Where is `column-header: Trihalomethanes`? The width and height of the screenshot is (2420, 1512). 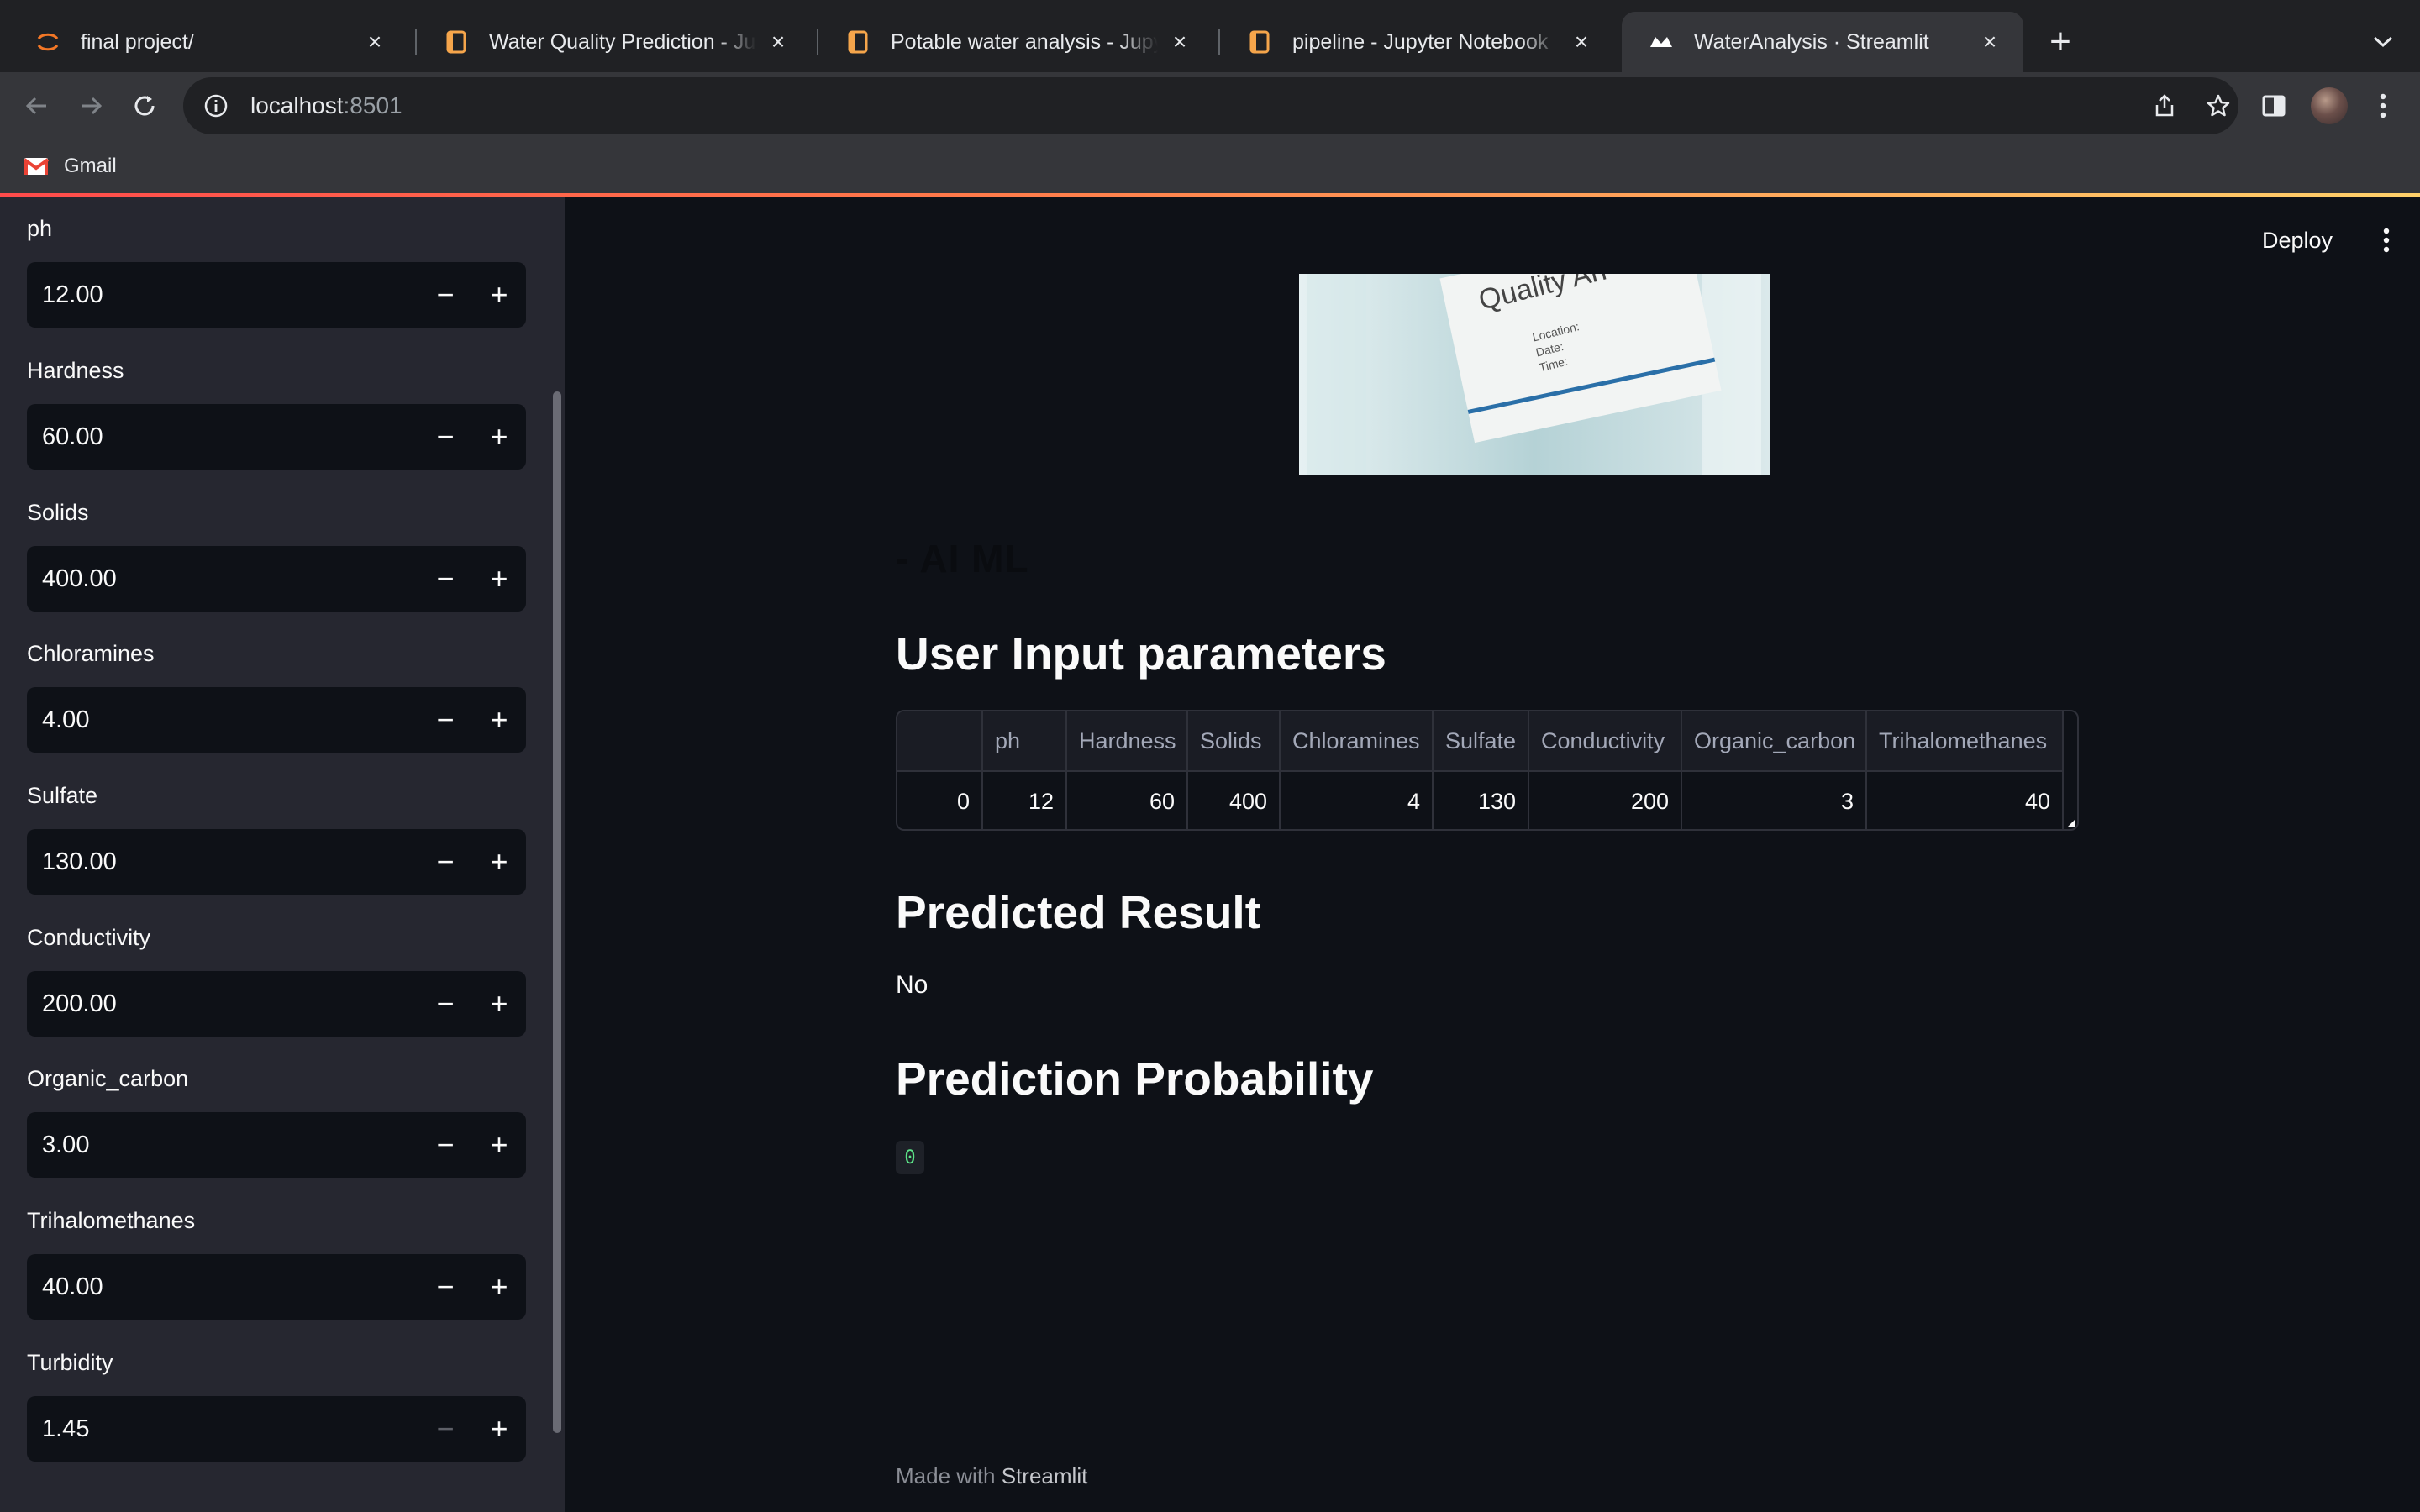
column-header: Trihalomethanes is located at coordinates (1966, 740).